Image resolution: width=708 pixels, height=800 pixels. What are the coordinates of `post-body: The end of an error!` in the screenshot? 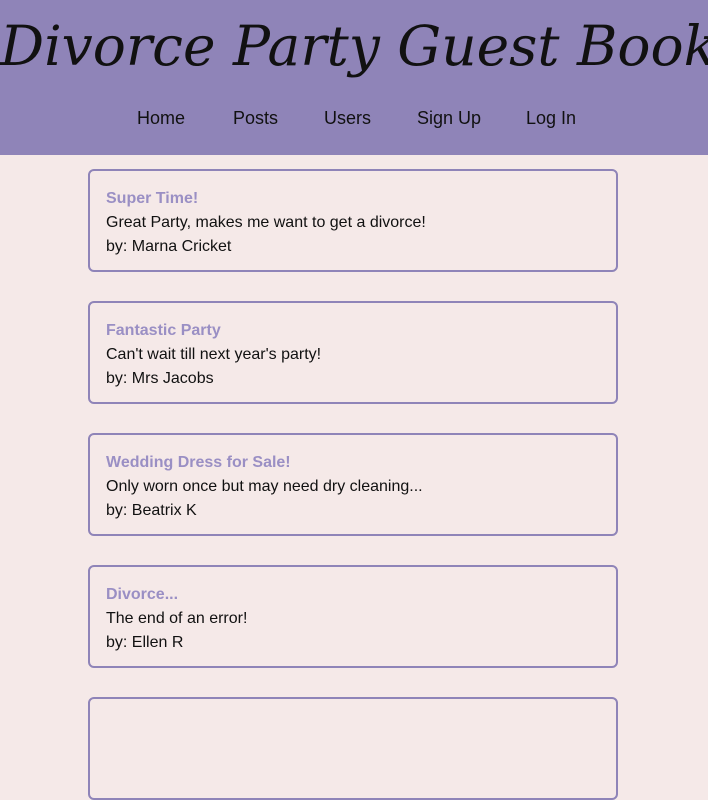 It's located at (177, 618).